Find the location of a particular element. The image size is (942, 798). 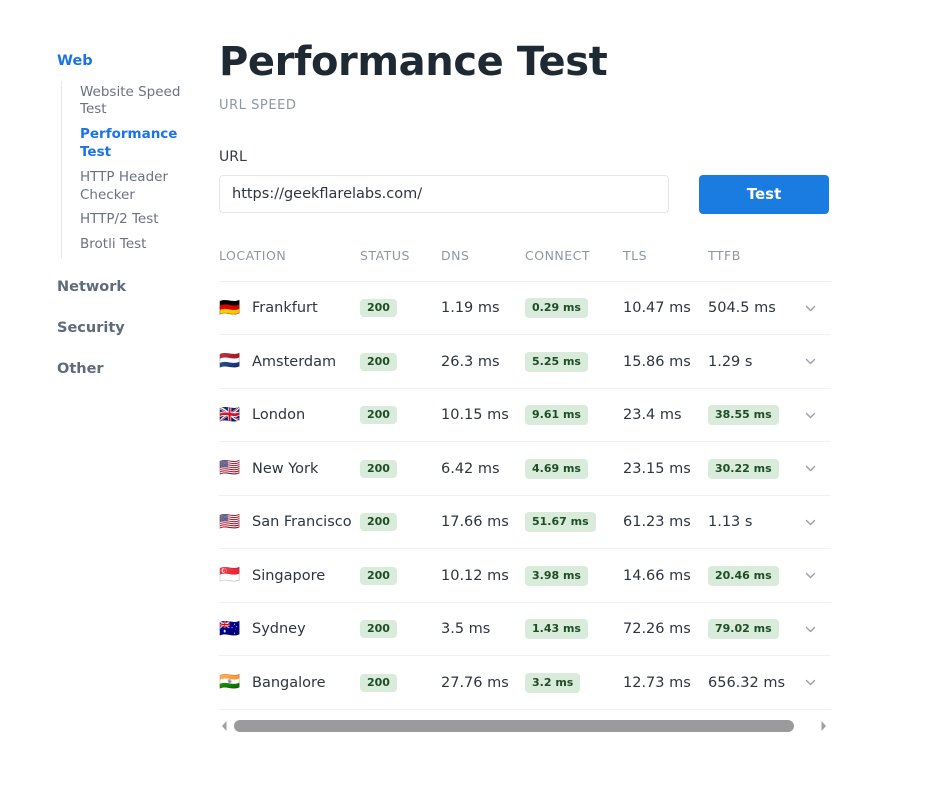

ttfb-badge: 30.22 ms is located at coordinates (743, 468).